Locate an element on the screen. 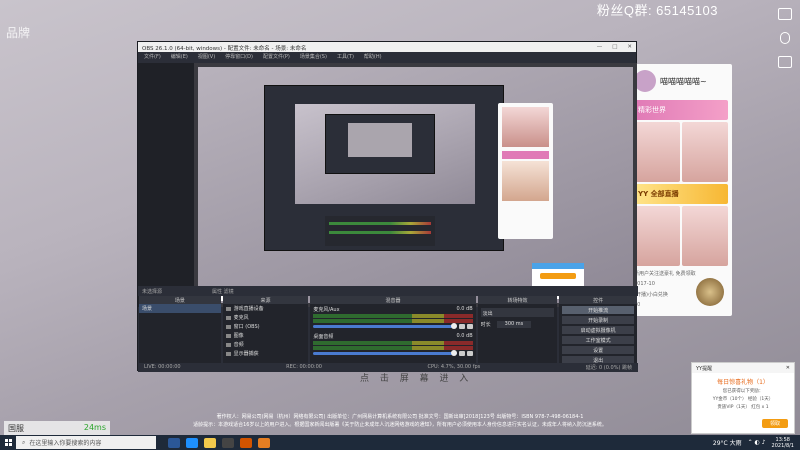  source-props-buttons: 属性 滤镜 is located at coordinates (223, 291).